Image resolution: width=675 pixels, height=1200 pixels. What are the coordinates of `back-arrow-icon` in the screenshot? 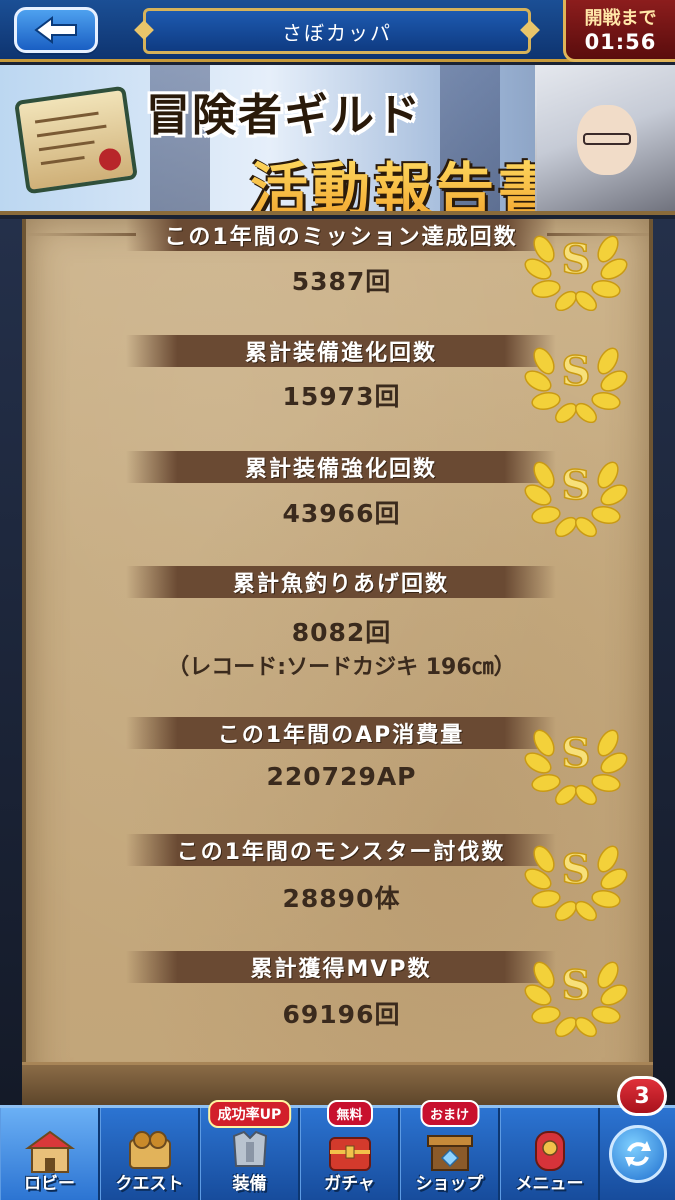 It's located at (55, 30).